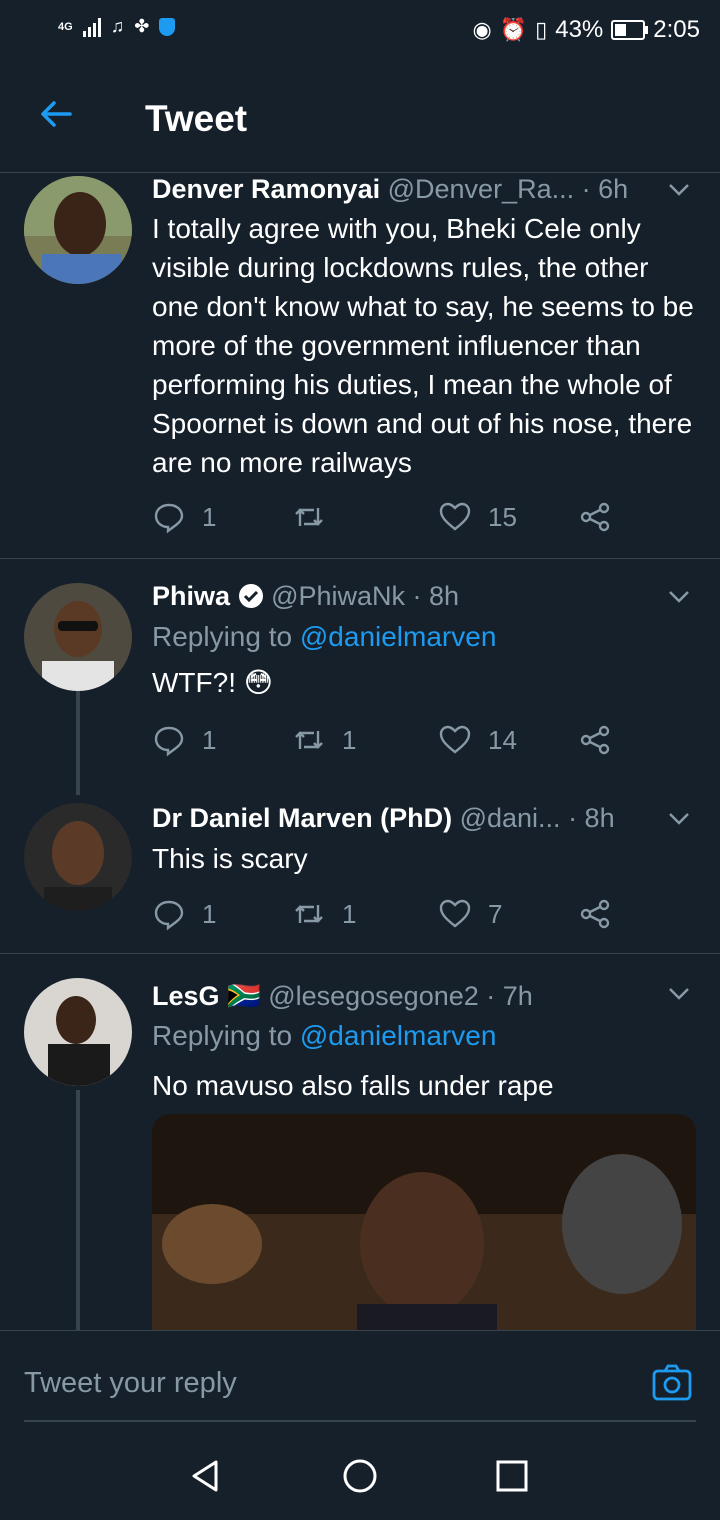 Image resolution: width=720 pixels, height=1520 pixels. I want to click on tweet-image, so click(424, 1222).